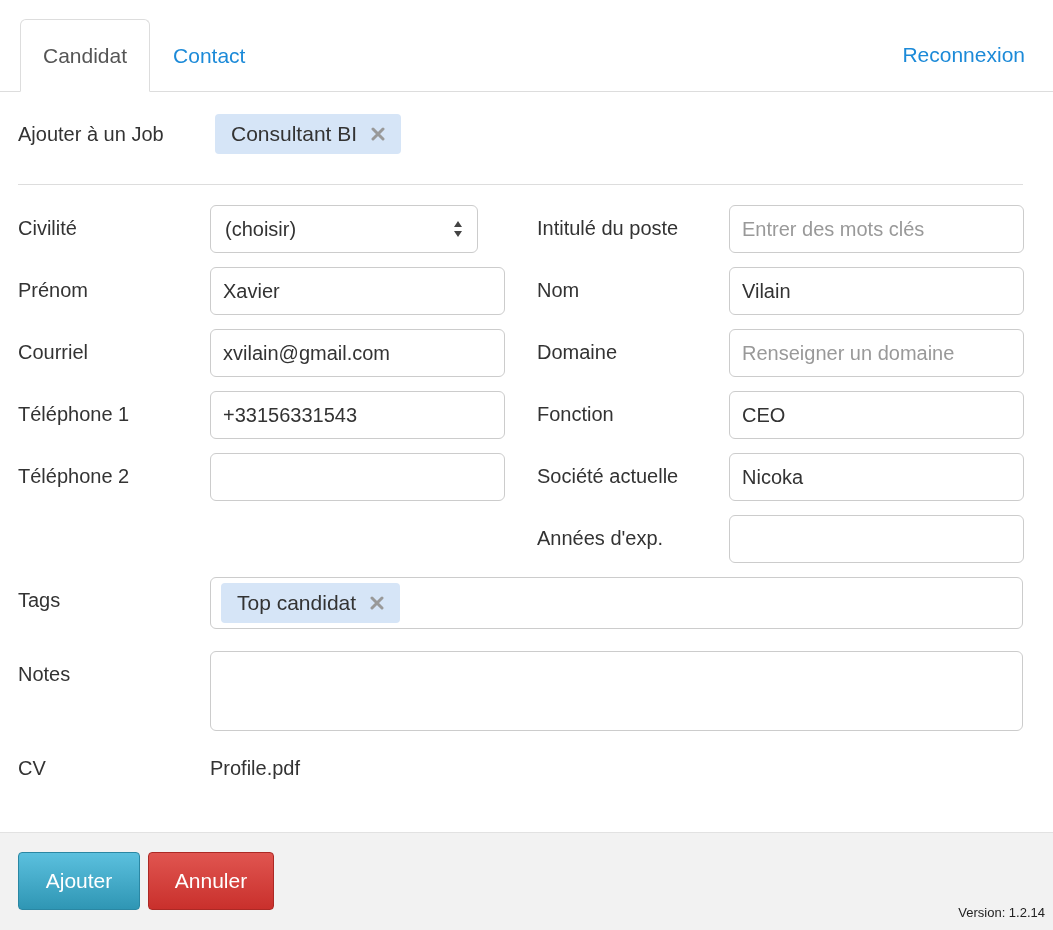 The width and height of the screenshot is (1053, 930). What do you see at coordinates (40, 600) in the screenshot?
I see `field-label: Tags` at bounding box center [40, 600].